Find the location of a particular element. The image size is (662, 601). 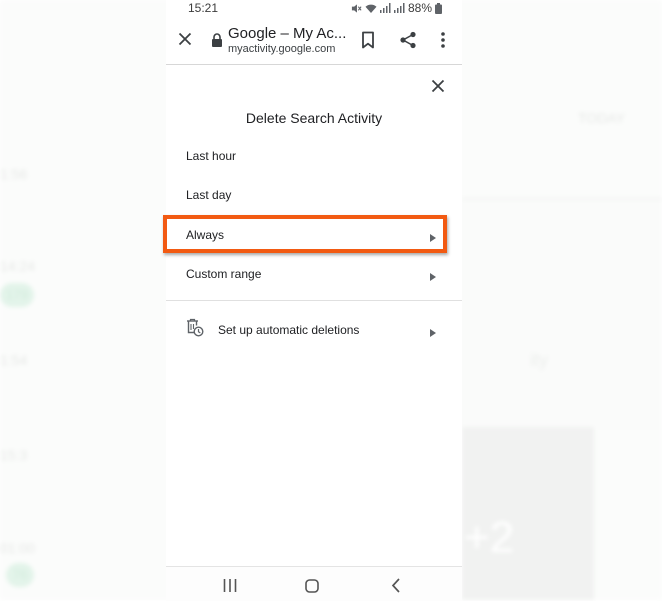

option-always: Always is located at coordinates (312, 234).